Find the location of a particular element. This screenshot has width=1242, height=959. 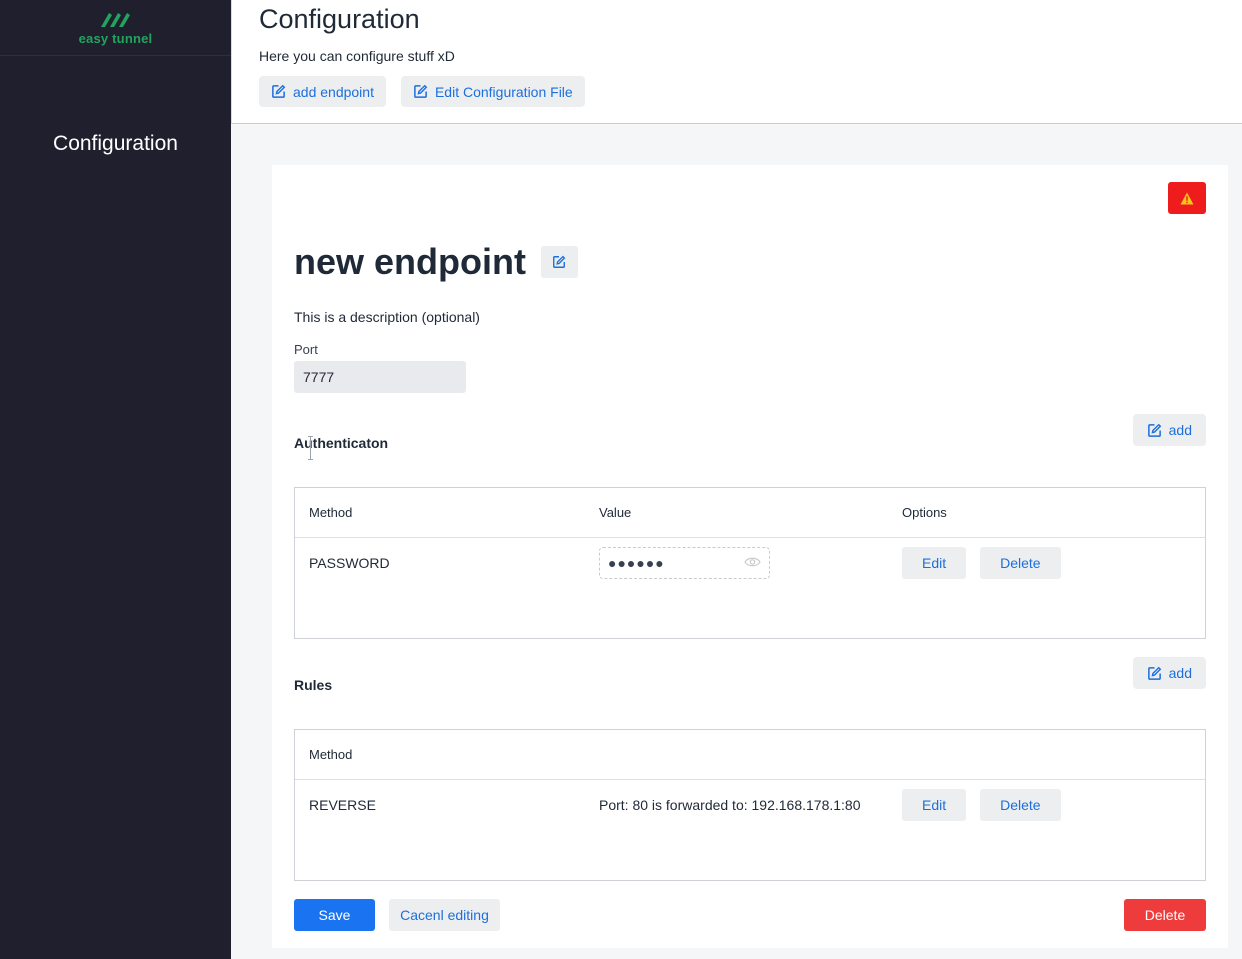

auth-options-cell: Edit Delete is located at coordinates (1053, 563).